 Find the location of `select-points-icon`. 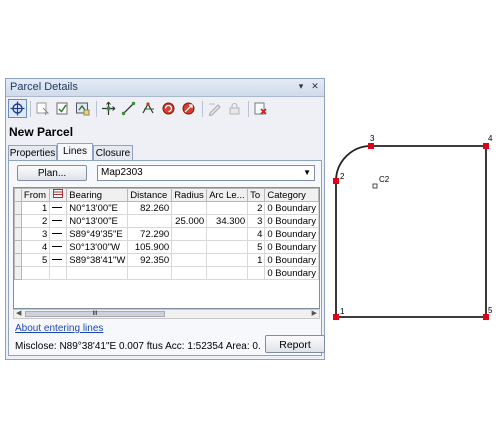

select-points-icon is located at coordinates (42, 108).